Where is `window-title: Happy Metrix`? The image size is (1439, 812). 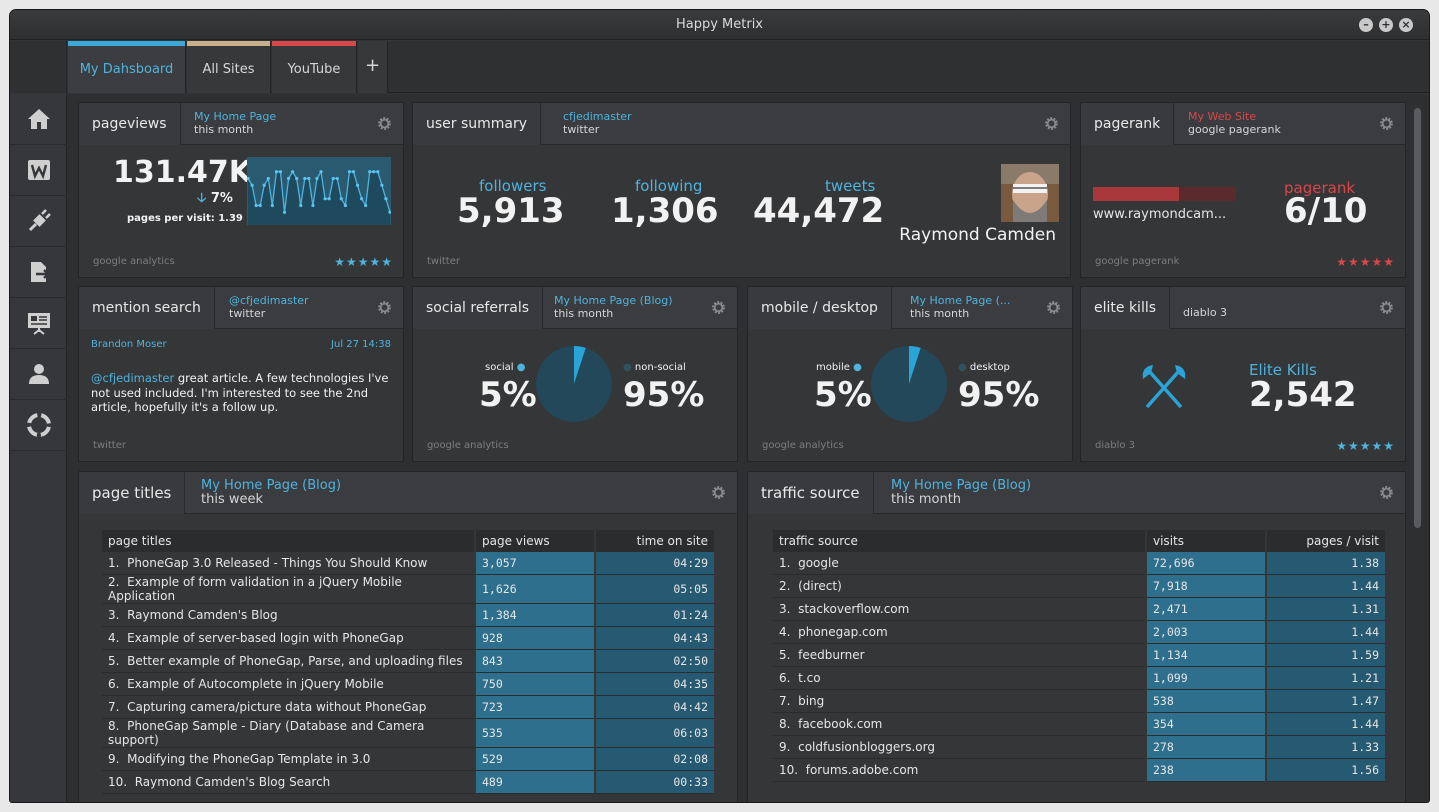
window-title: Happy Metrix is located at coordinates (719, 24).